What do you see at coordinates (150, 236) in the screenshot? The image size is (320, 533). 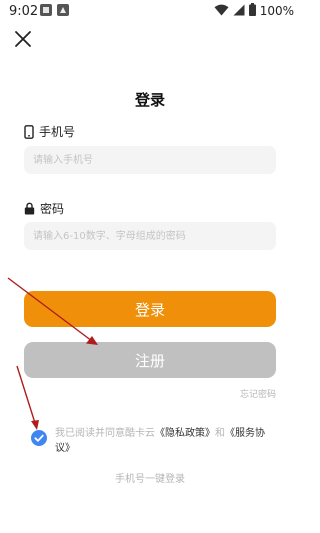 I see `password-input` at bounding box center [150, 236].